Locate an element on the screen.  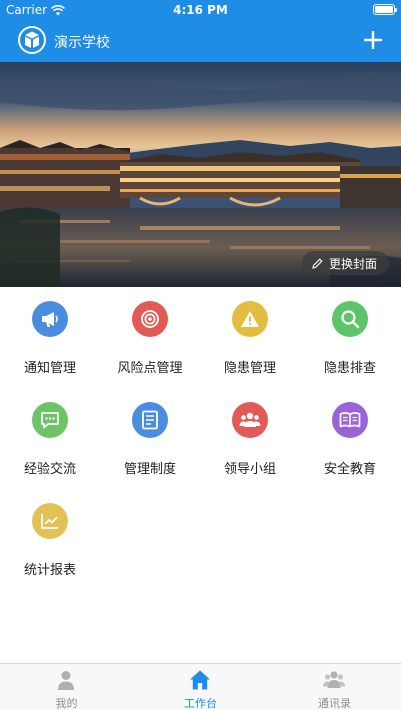
tab-bar: 我的 工作台 通讯录 is located at coordinates (200, 686).